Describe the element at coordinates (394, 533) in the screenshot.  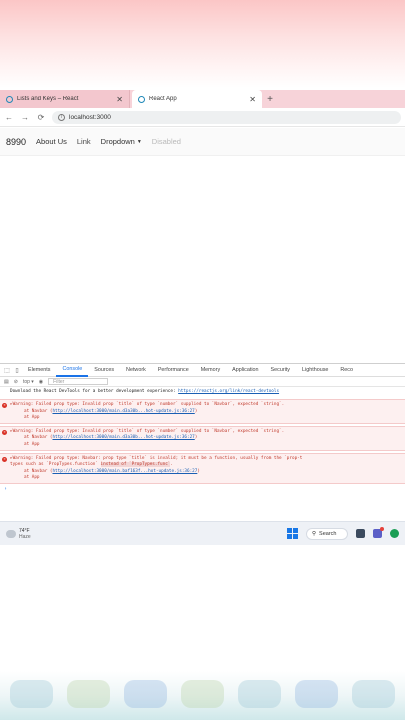
I see `chrome-icon` at that location.